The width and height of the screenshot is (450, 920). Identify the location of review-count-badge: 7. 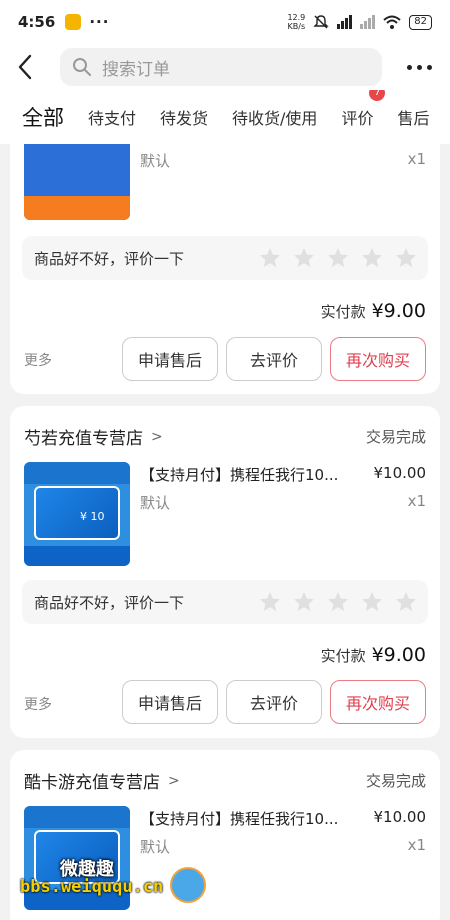
(377, 95).